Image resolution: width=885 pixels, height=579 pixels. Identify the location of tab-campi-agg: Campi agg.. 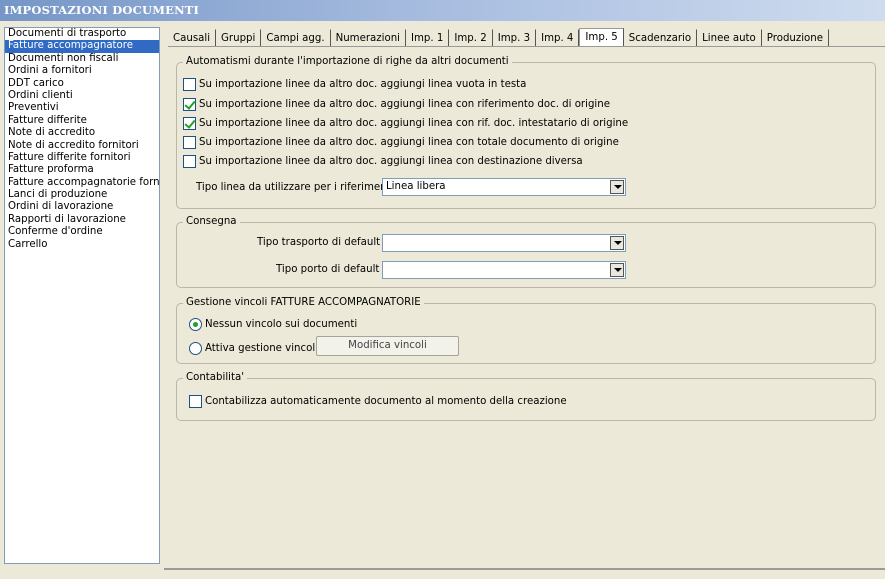
(296, 38).